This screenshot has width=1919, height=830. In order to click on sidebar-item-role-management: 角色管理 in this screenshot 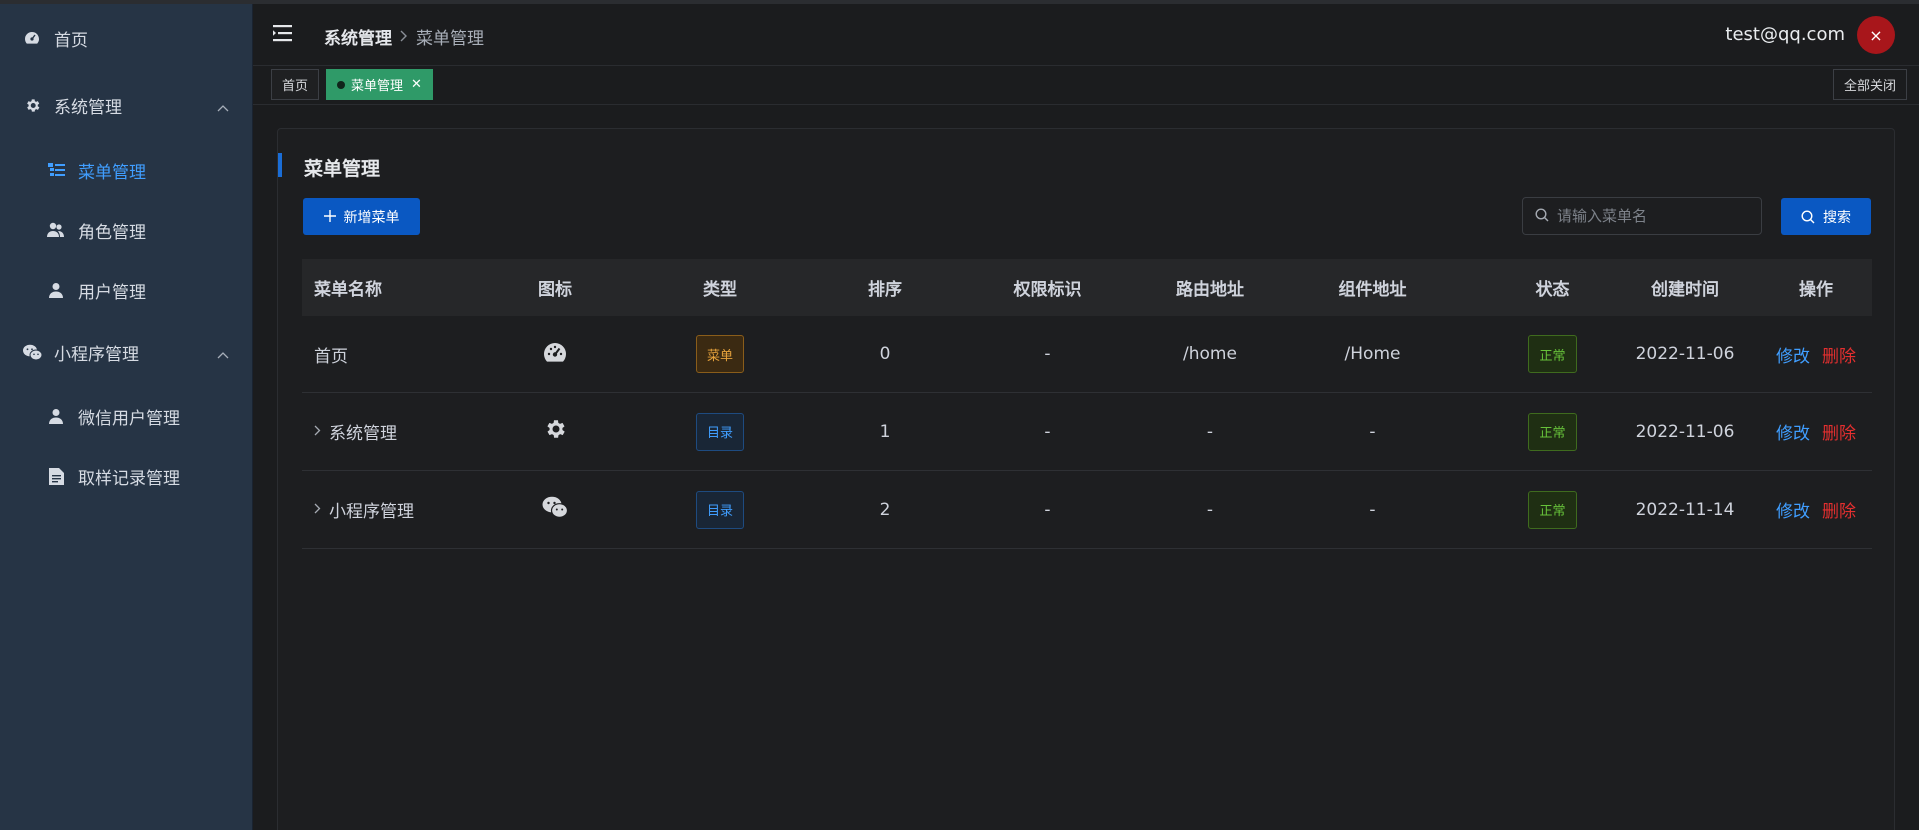, I will do `click(126, 230)`.